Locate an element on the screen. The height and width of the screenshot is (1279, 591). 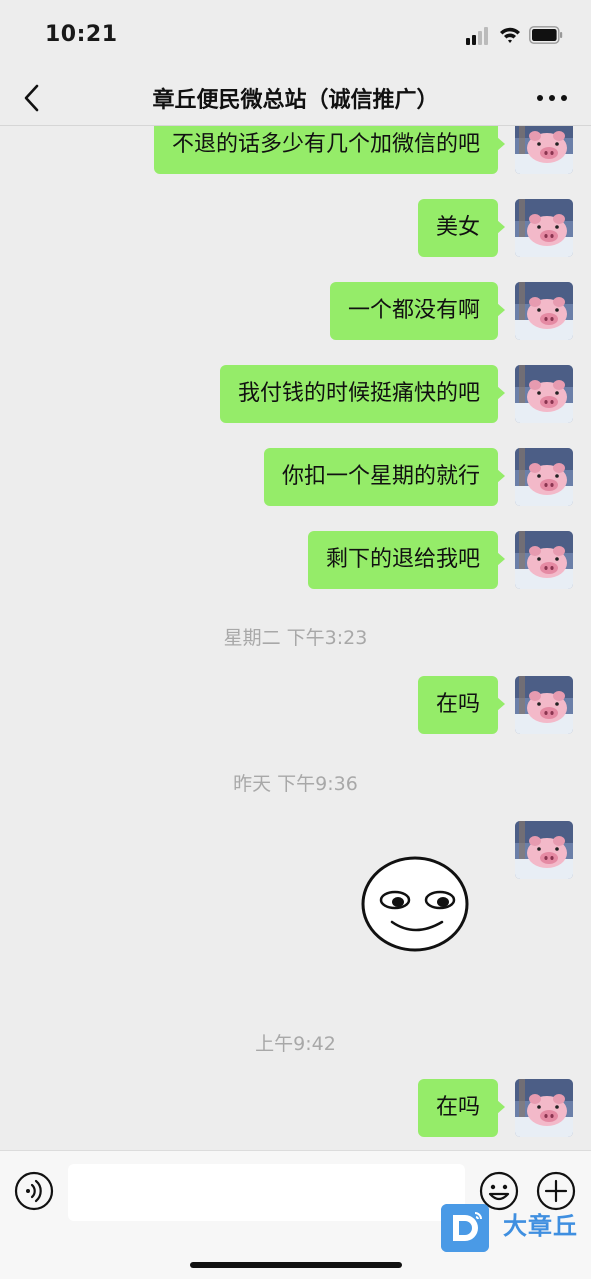
cellular-signal-icon is located at coordinates (479, 36).